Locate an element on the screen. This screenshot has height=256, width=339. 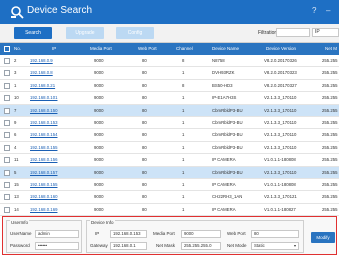
cell-no: 15 is located at coordinates (16, 184).